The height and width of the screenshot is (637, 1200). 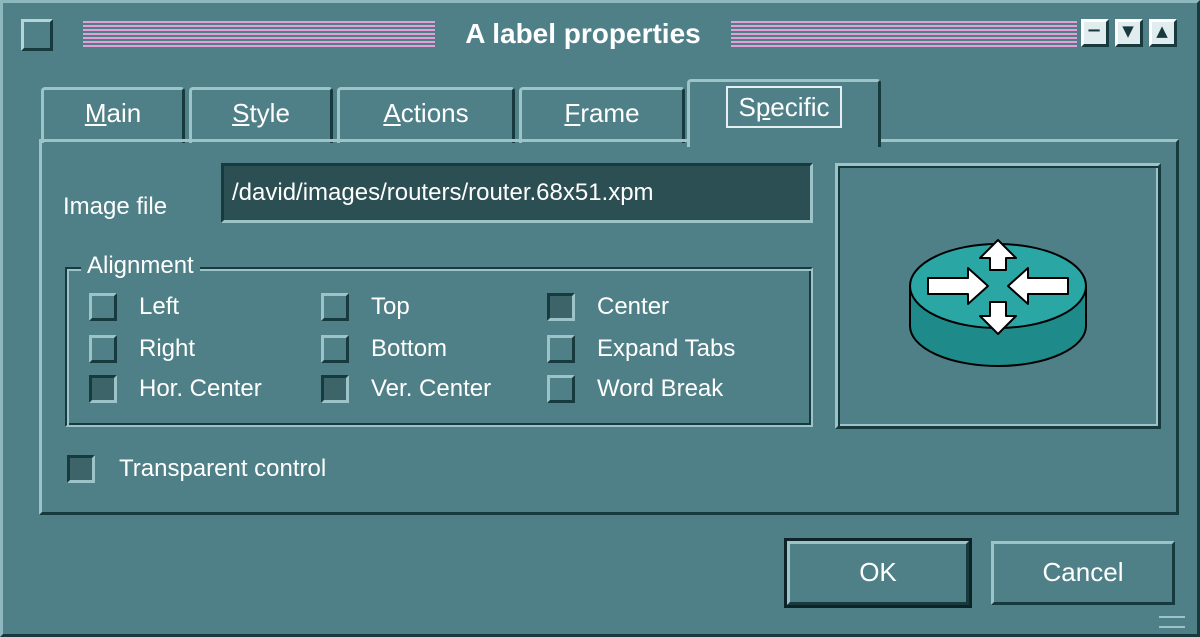 I want to click on chevron-up-icon: ▲, so click(x=1162, y=31).